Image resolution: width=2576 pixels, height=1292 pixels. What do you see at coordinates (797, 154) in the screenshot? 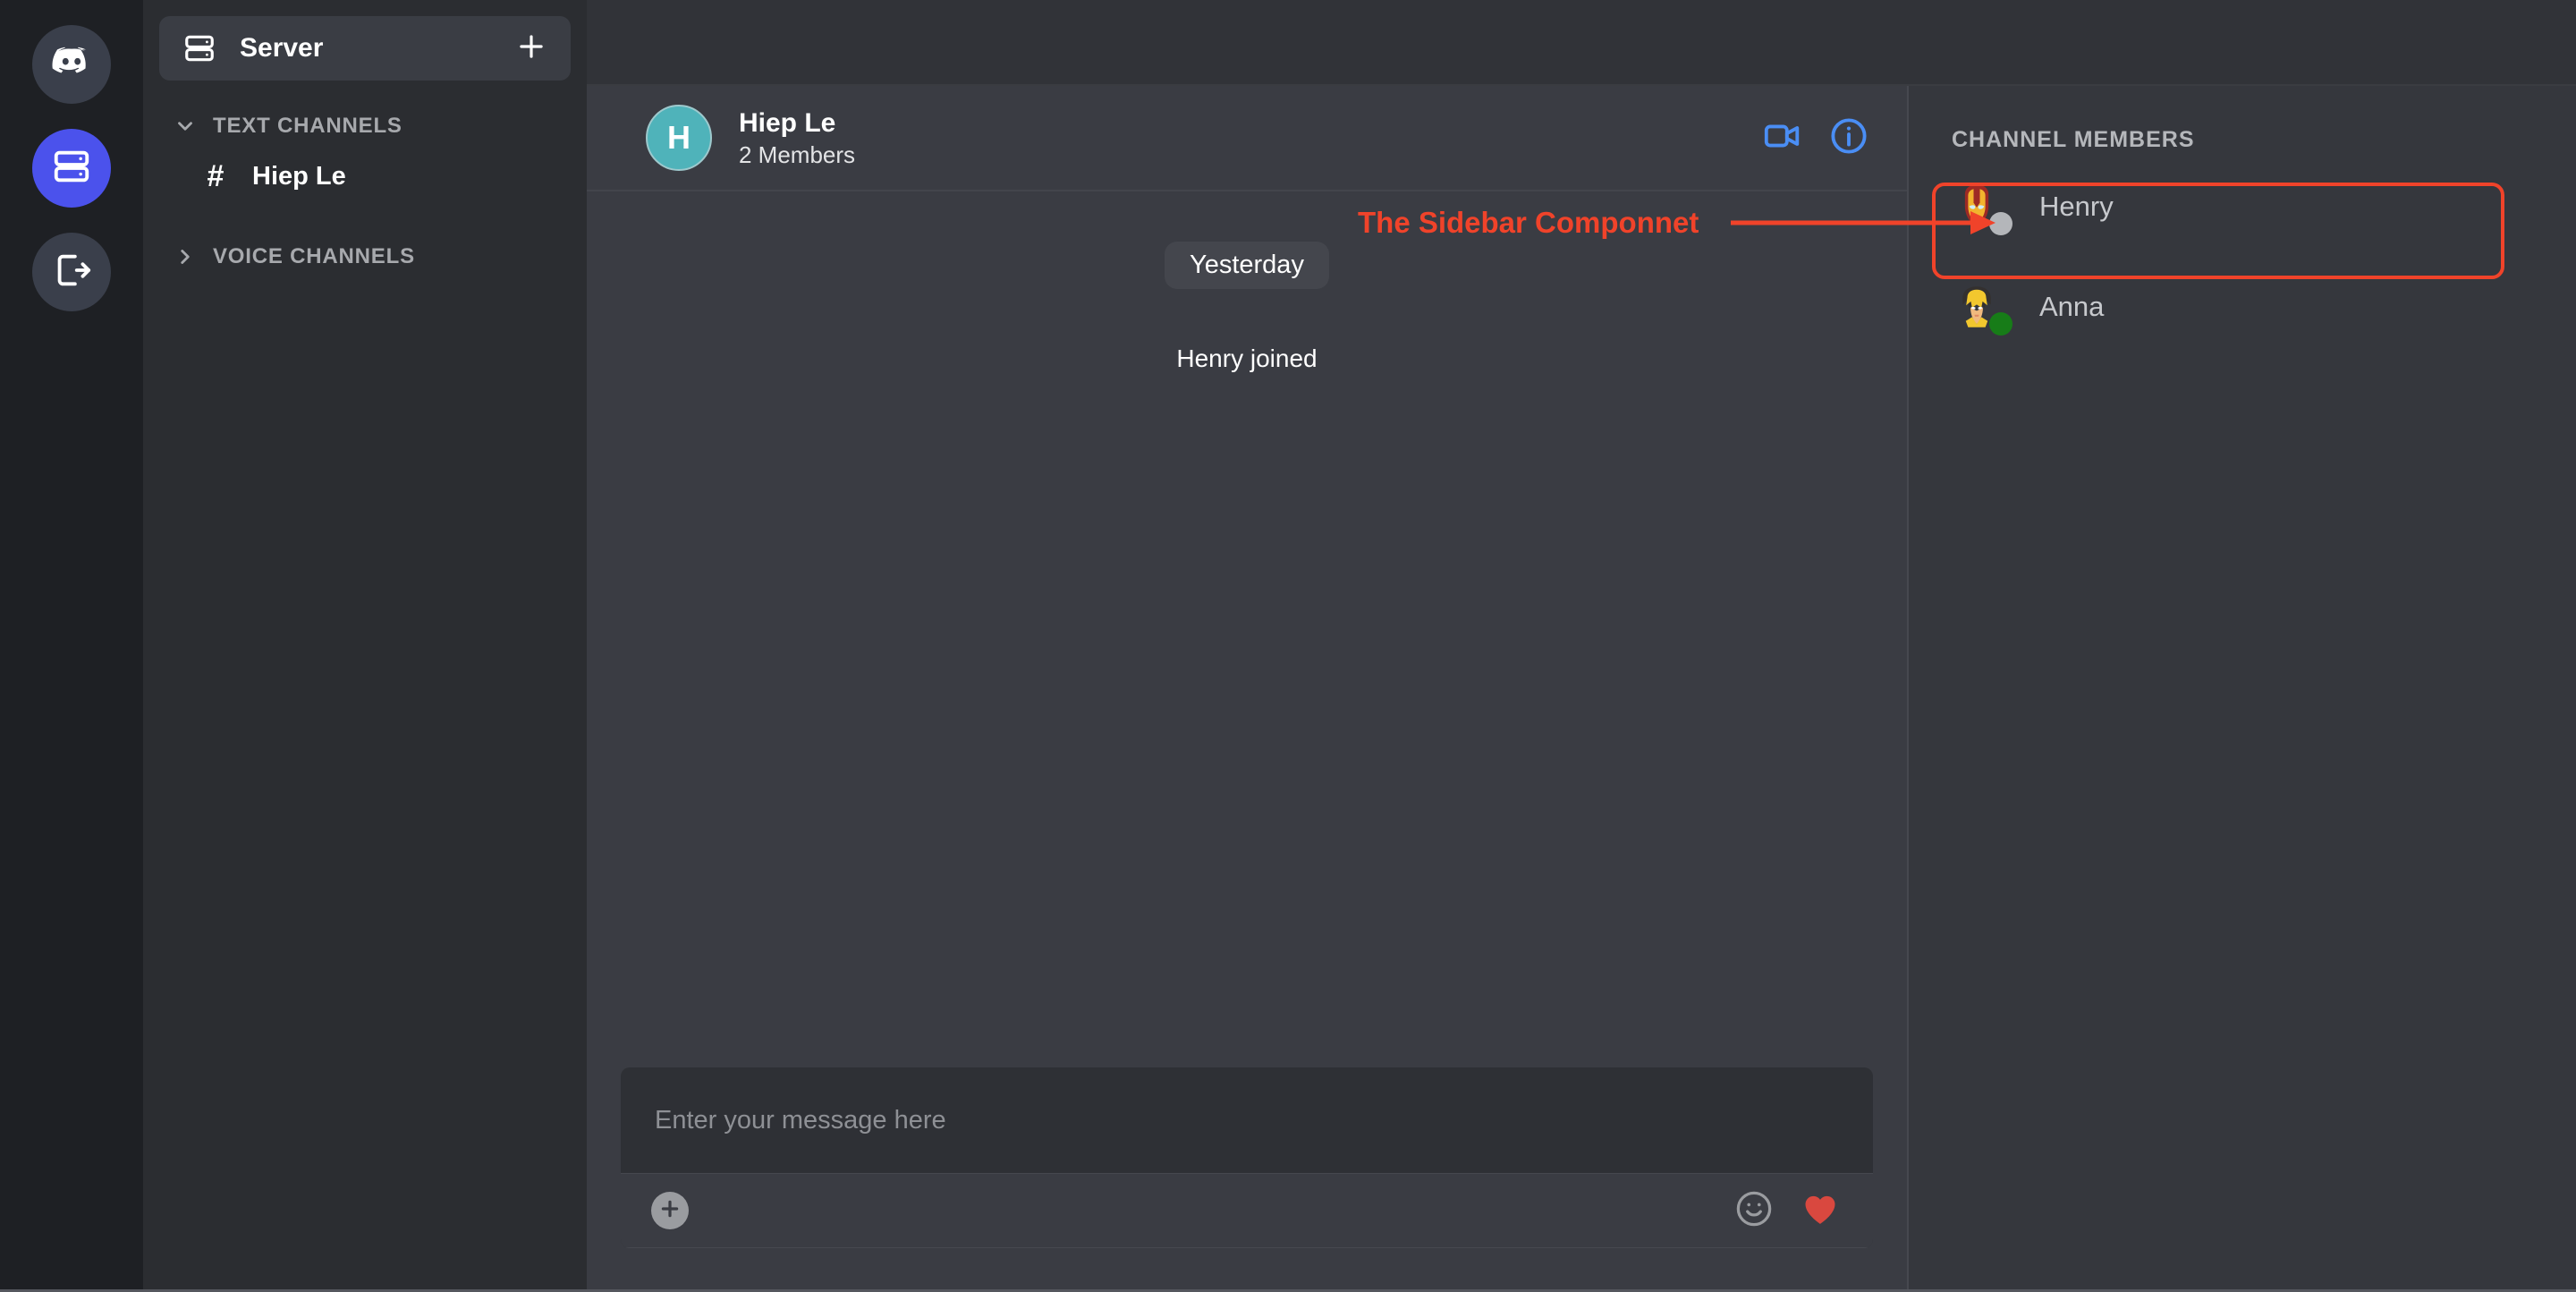
I see `member-count: 2 Members` at bounding box center [797, 154].